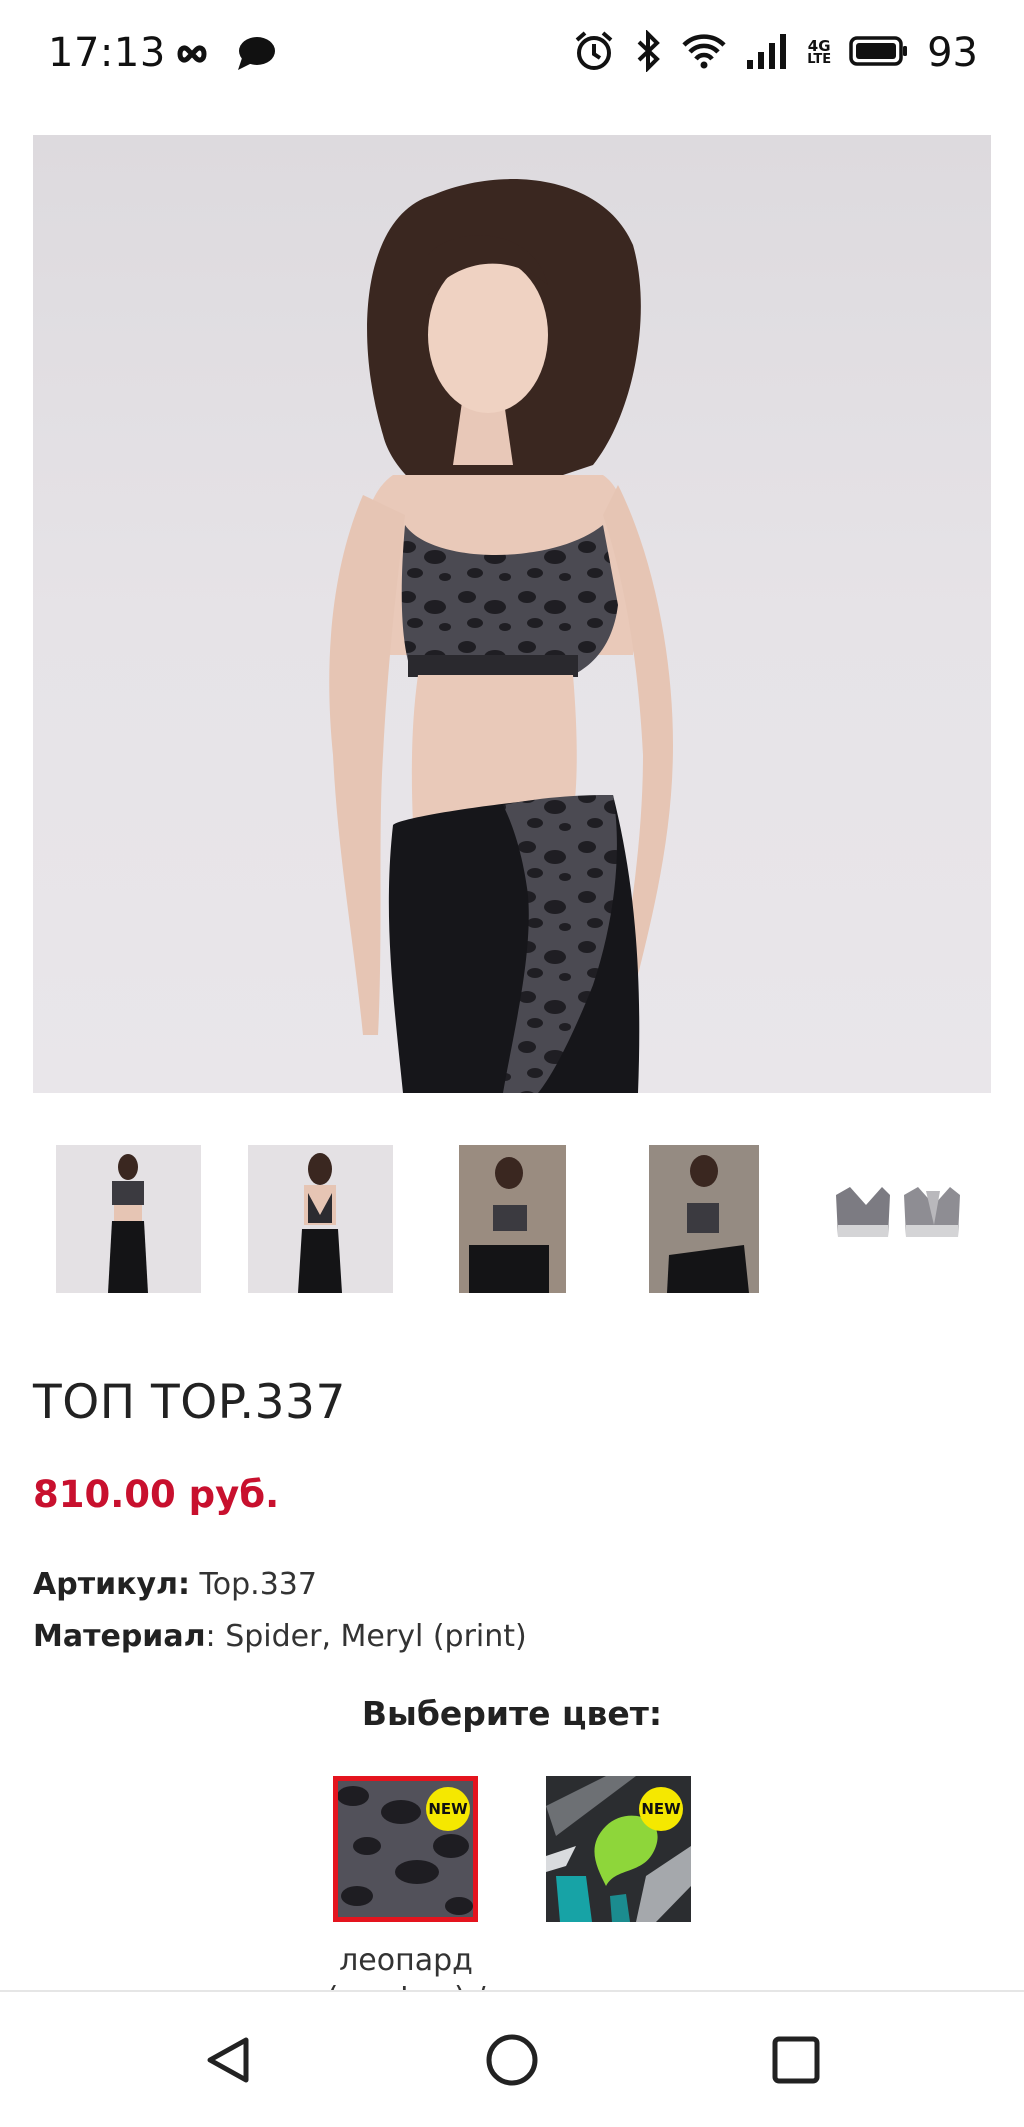  Describe the element at coordinates (952, 53) in the screenshot. I see `battery-percentage: 93` at that location.